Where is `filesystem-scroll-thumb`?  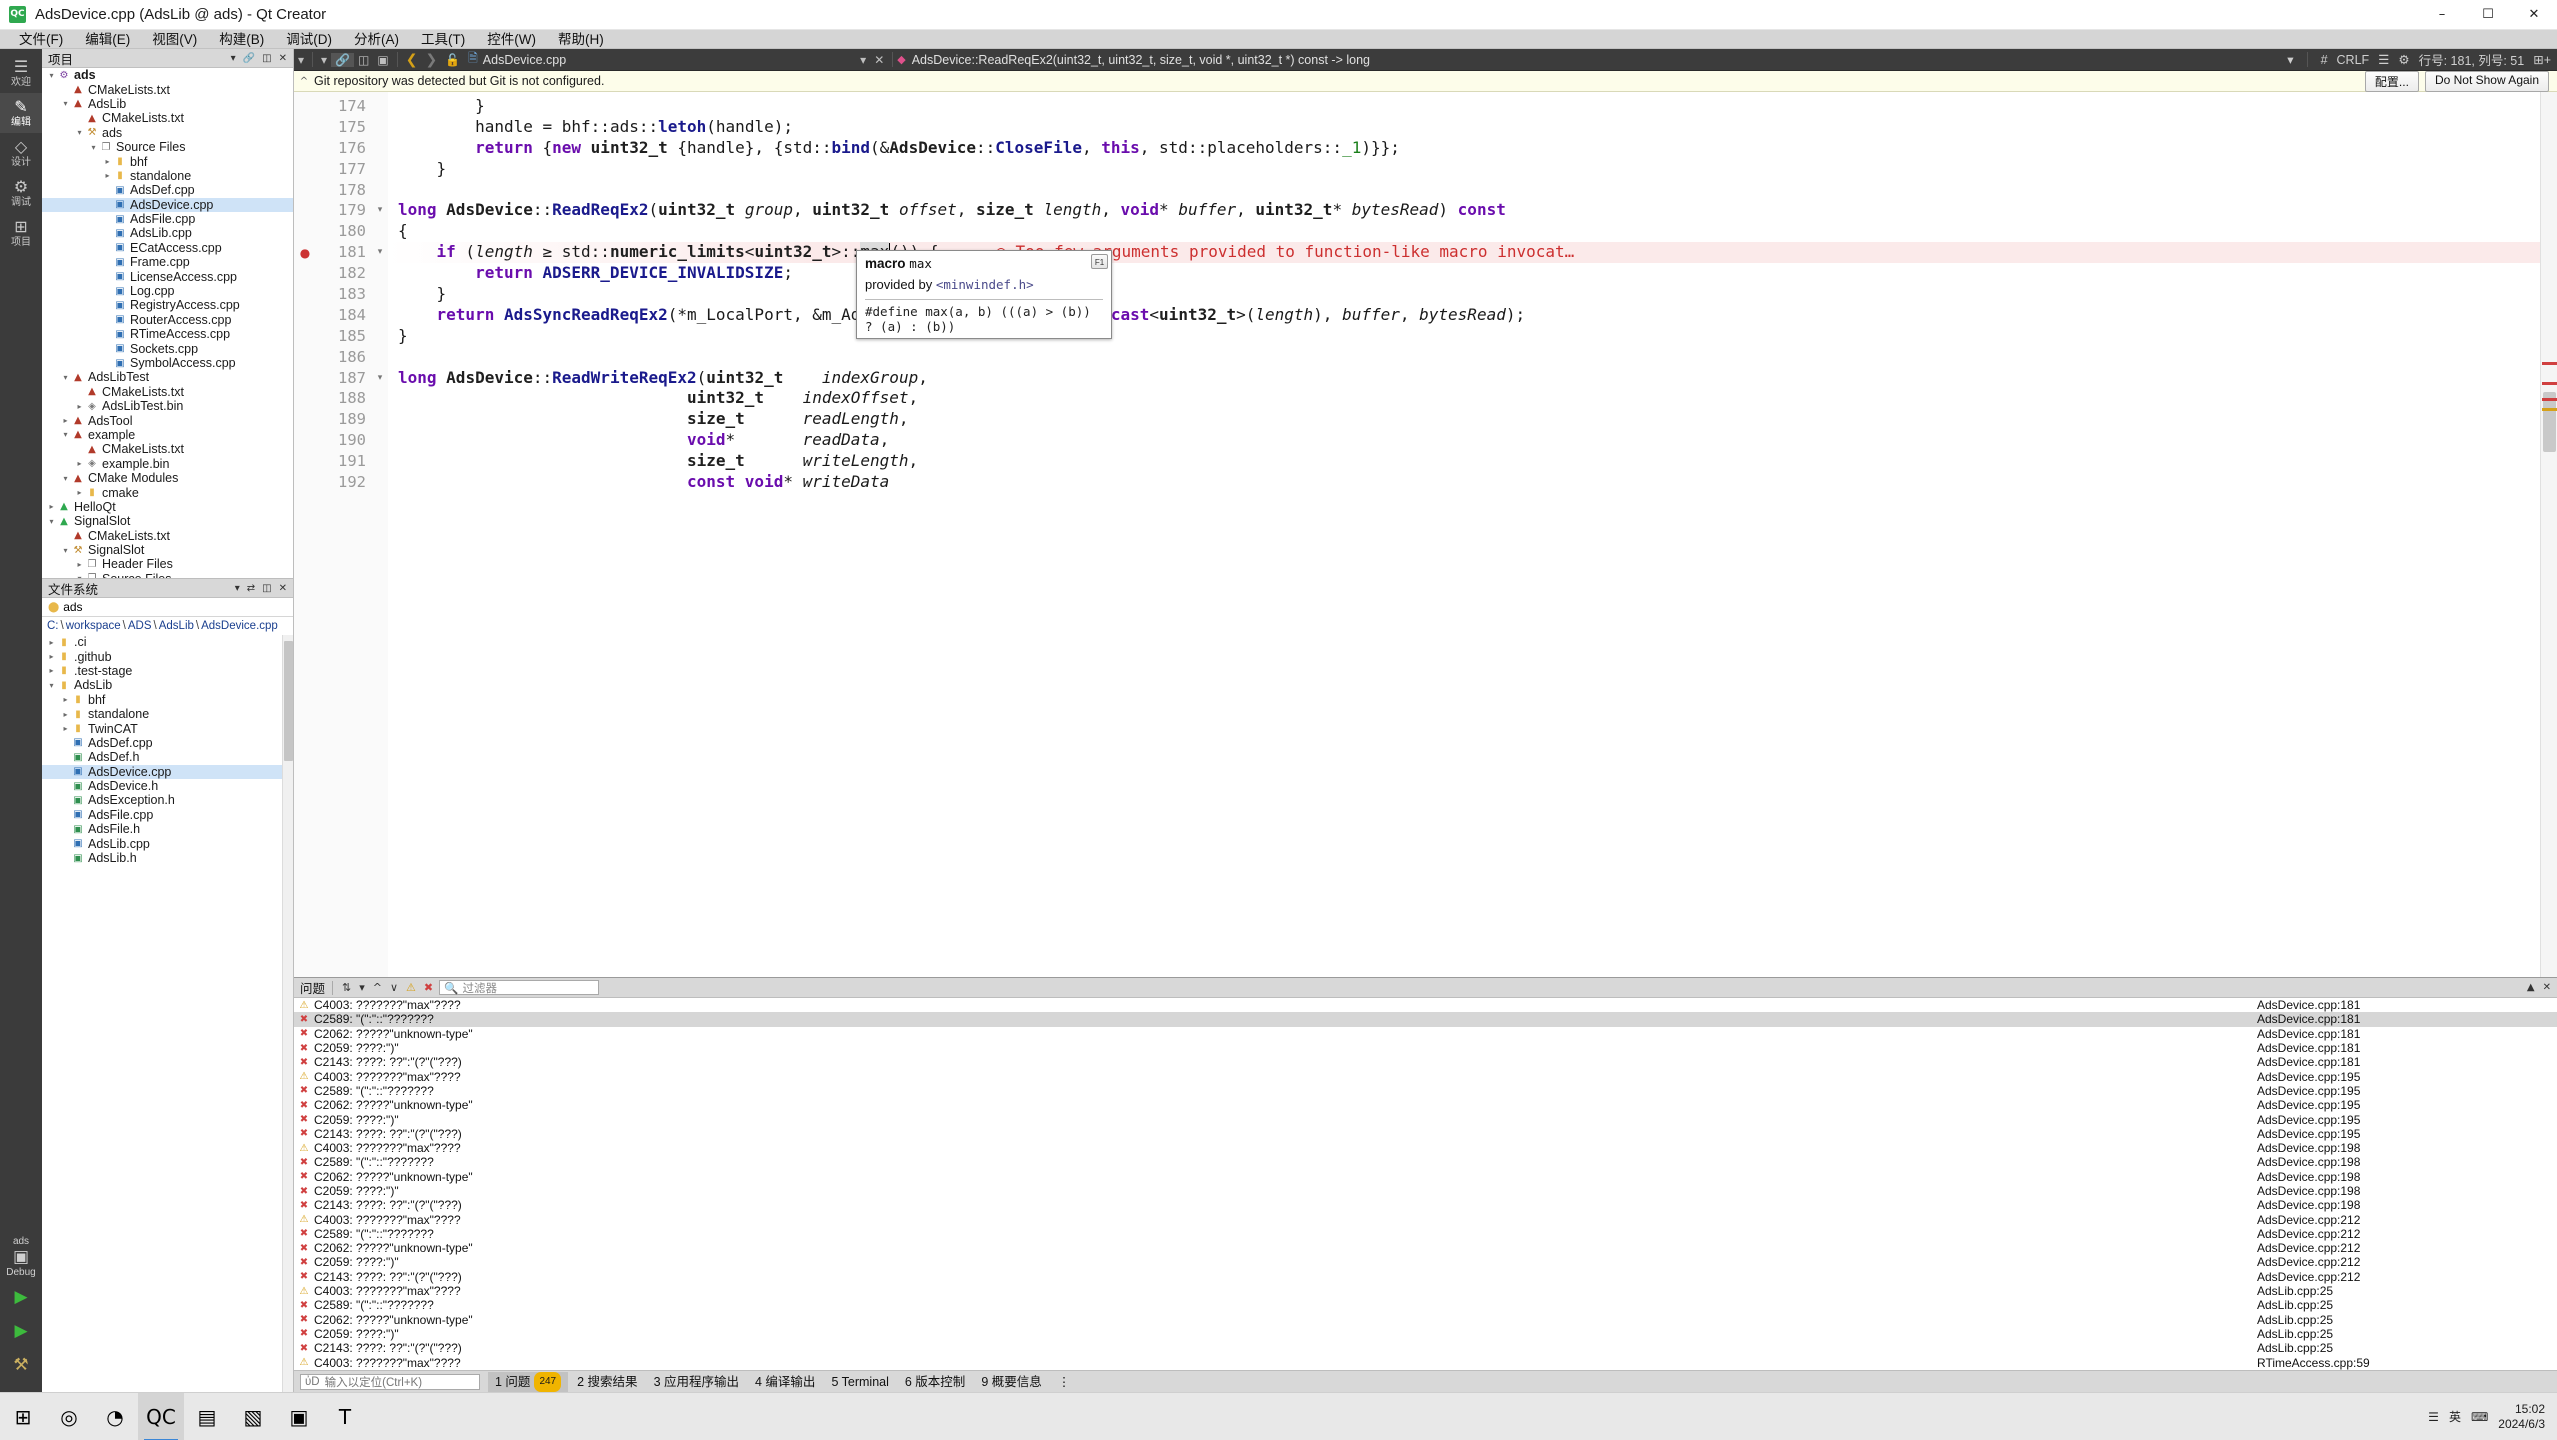 filesystem-scroll-thumb is located at coordinates (288, 701).